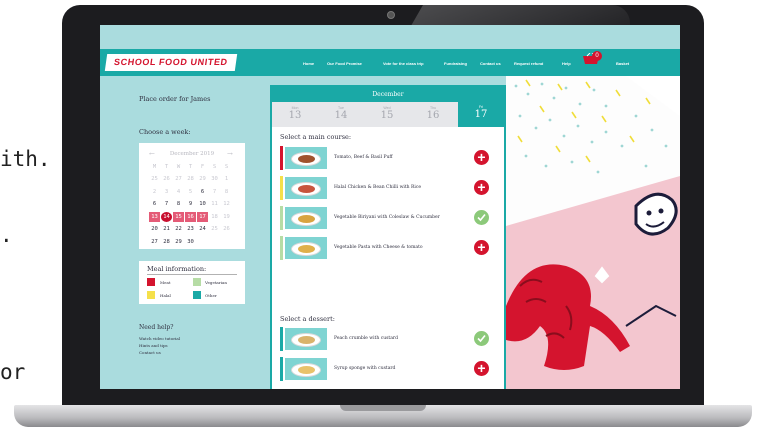 This screenshot has width=764, height=439. Describe the element at coordinates (154, 167) in the screenshot. I see `calendar-weekday: M` at that location.